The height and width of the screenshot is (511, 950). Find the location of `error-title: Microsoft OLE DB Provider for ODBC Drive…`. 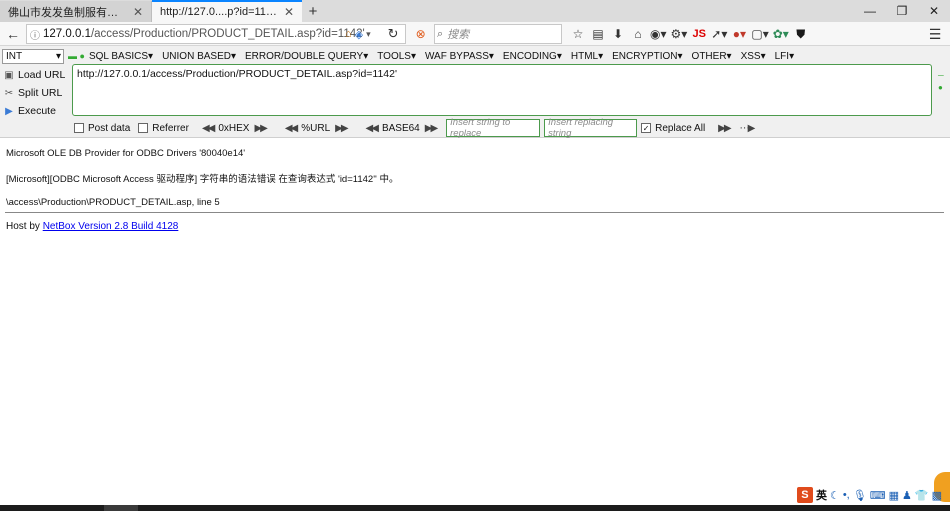

error-title: Microsoft OLE DB Provider for ODBC Drive… is located at coordinates (126, 153).